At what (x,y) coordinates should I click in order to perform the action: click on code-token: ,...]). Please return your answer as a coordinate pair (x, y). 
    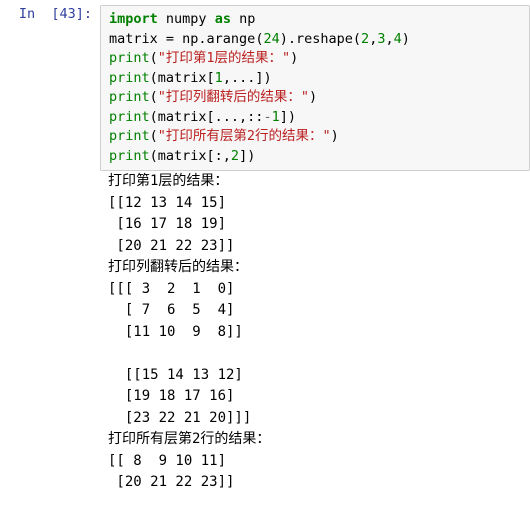
    Looking at the image, I should click on (247, 77).